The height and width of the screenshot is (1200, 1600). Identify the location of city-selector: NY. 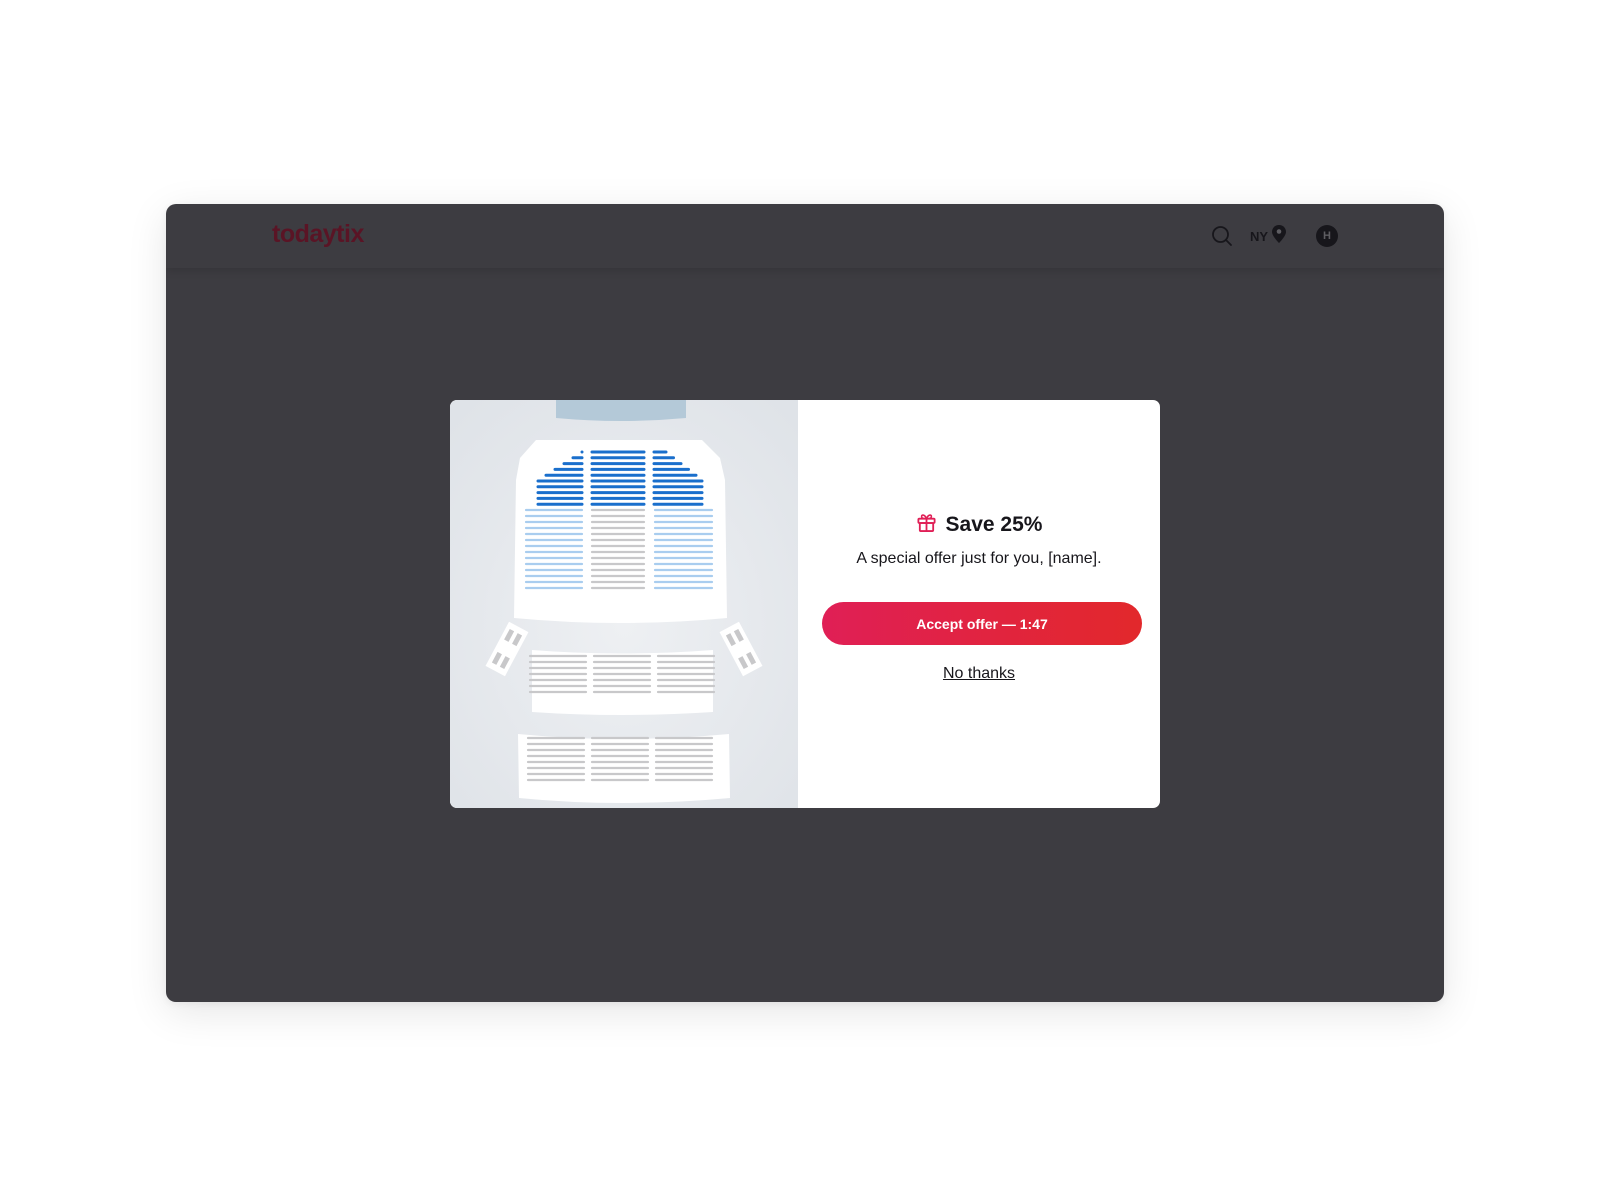
(1268, 236).